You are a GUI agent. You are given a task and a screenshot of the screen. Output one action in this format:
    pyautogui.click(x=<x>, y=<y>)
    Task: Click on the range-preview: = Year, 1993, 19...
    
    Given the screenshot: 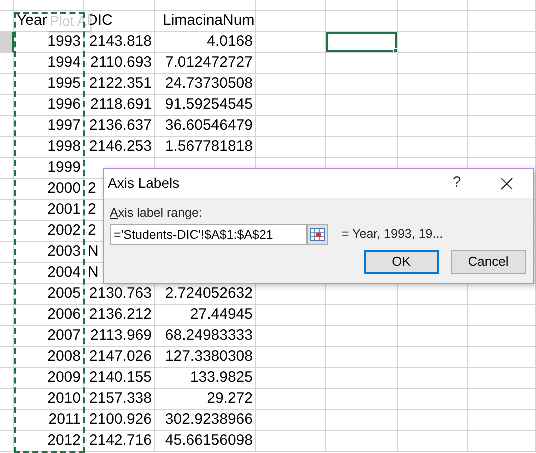 What is the action you would take?
    pyautogui.click(x=393, y=235)
    